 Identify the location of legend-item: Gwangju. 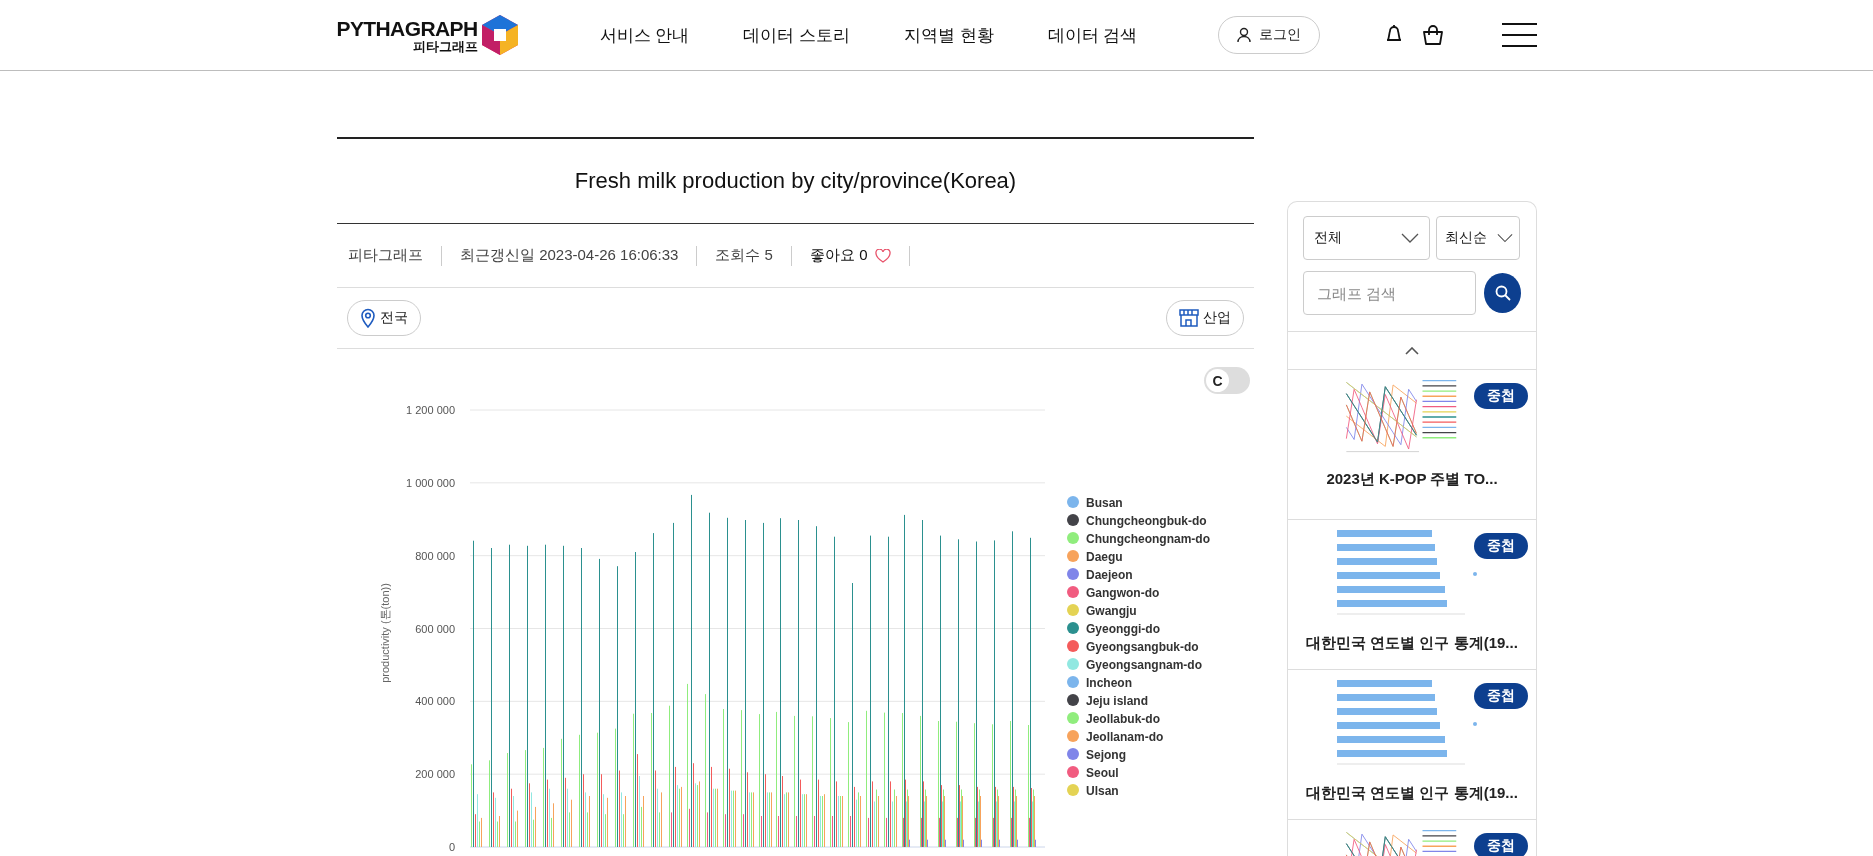
(1102, 610).